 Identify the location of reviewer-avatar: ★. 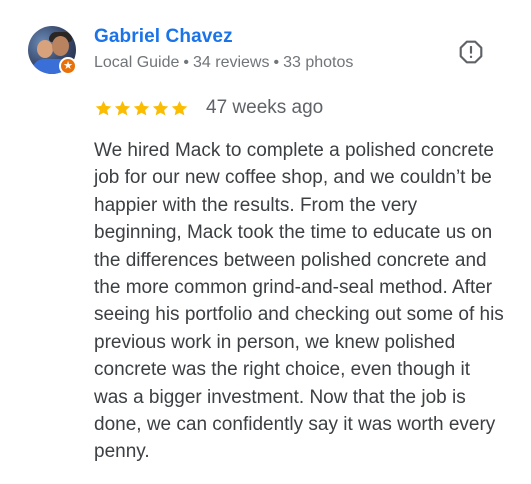
(52, 50).